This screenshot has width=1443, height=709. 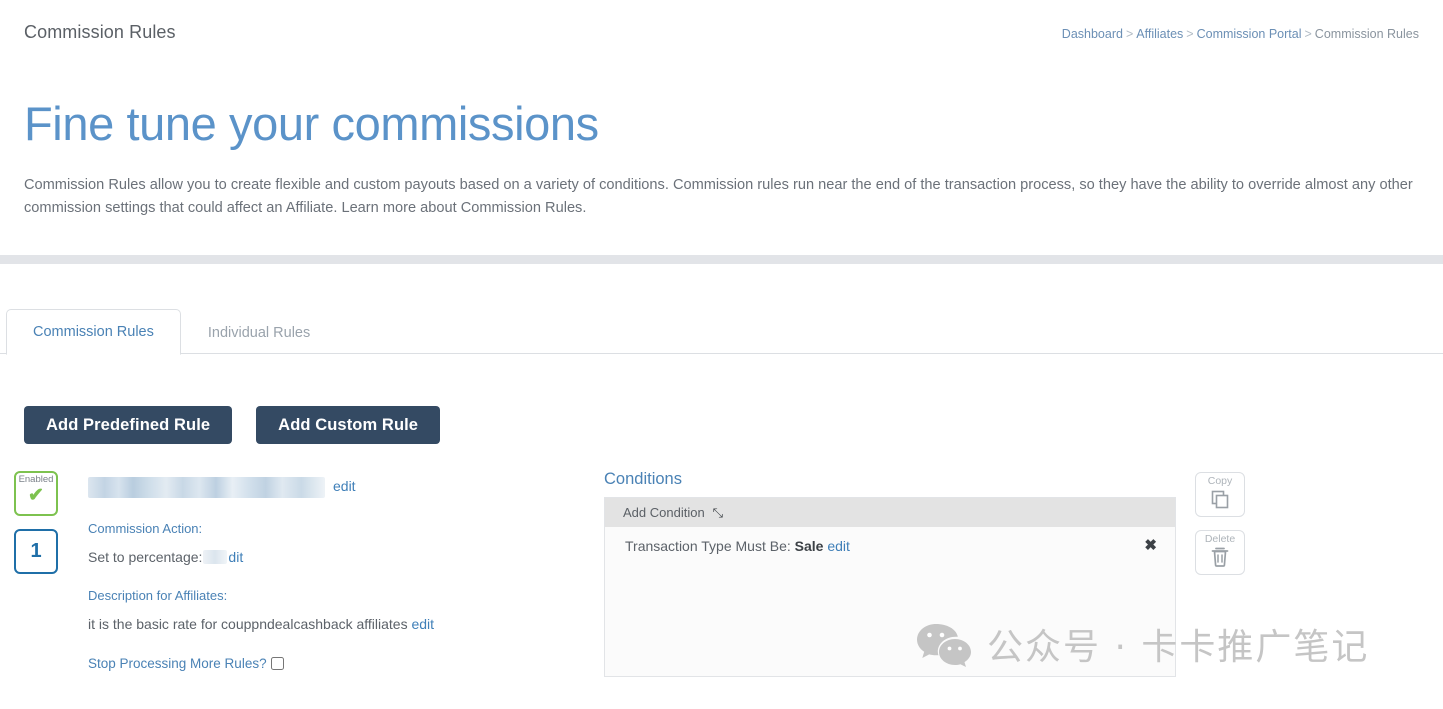 I want to click on rule-order-badge: 1, so click(x=36, y=551).